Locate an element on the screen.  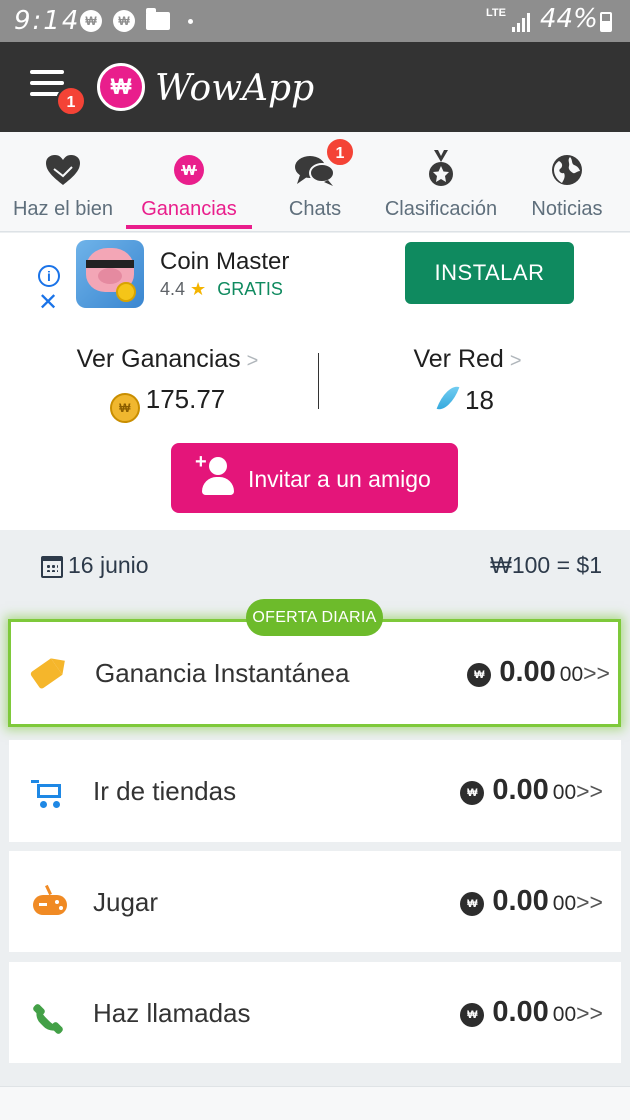
gamepad-icon is located at coordinates (50, 905).